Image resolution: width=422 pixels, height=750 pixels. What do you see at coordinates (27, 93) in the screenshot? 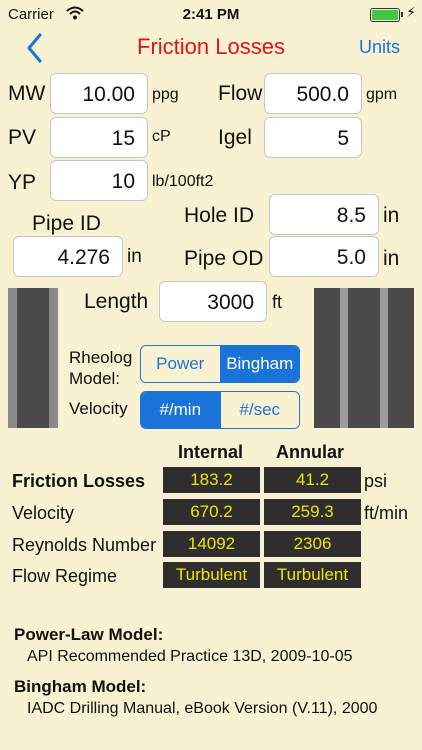
I see `mw-label: MW` at bounding box center [27, 93].